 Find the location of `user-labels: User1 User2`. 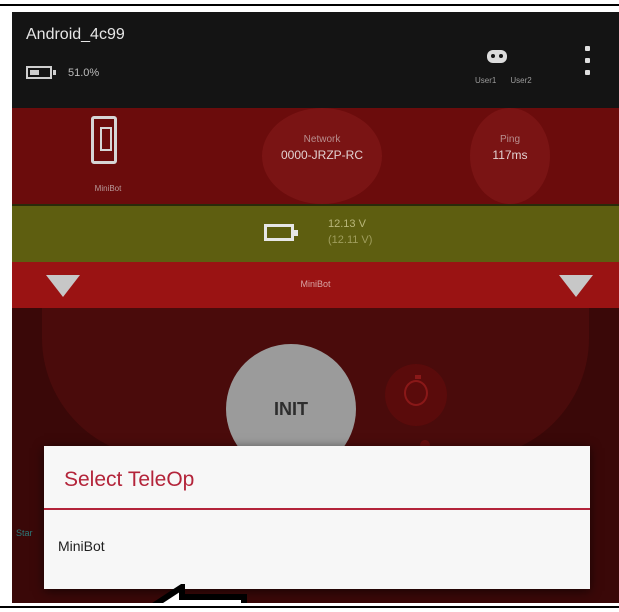

user-labels: User1 User2 is located at coordinates (503, 80).